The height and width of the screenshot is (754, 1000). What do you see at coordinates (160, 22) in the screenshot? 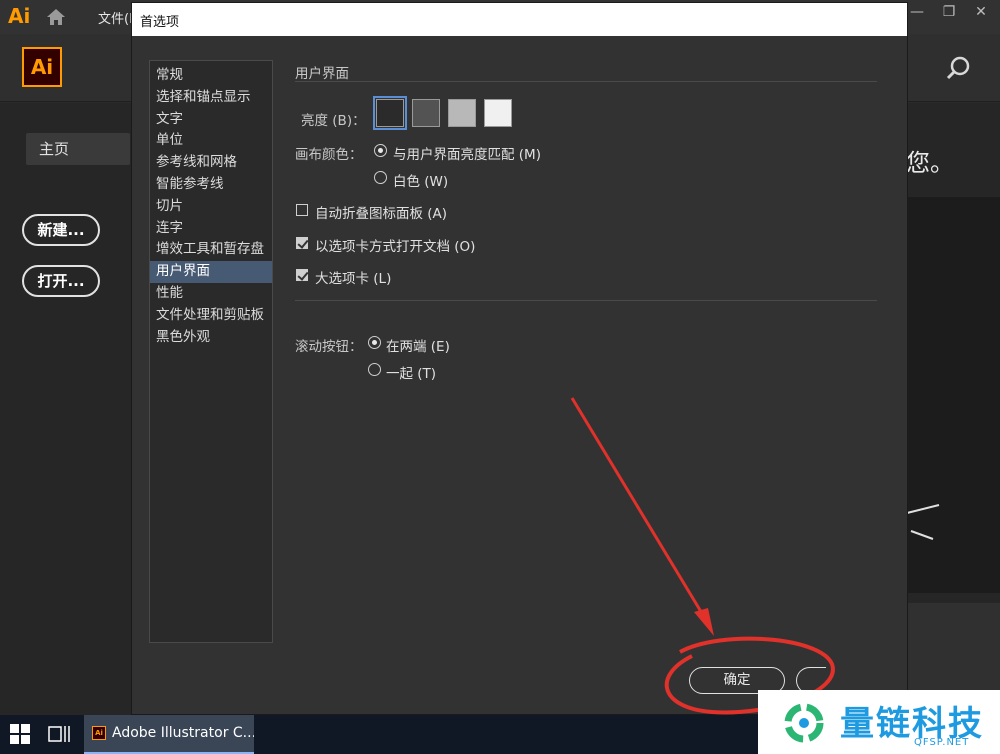
I see `dialog-title: 首选项` at bounding box center [160, 22].